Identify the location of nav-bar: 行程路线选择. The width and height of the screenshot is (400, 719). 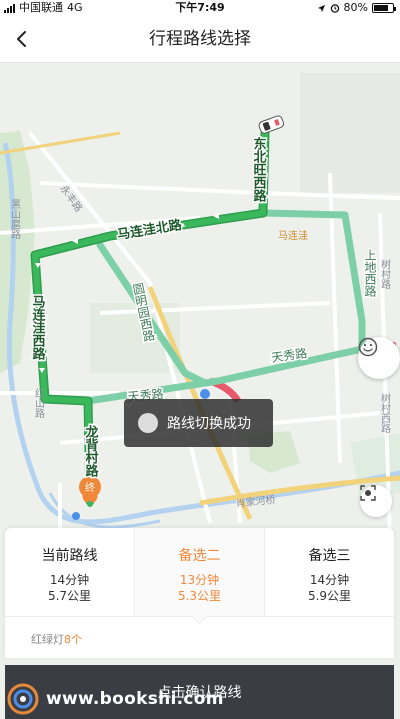
(200, 39).